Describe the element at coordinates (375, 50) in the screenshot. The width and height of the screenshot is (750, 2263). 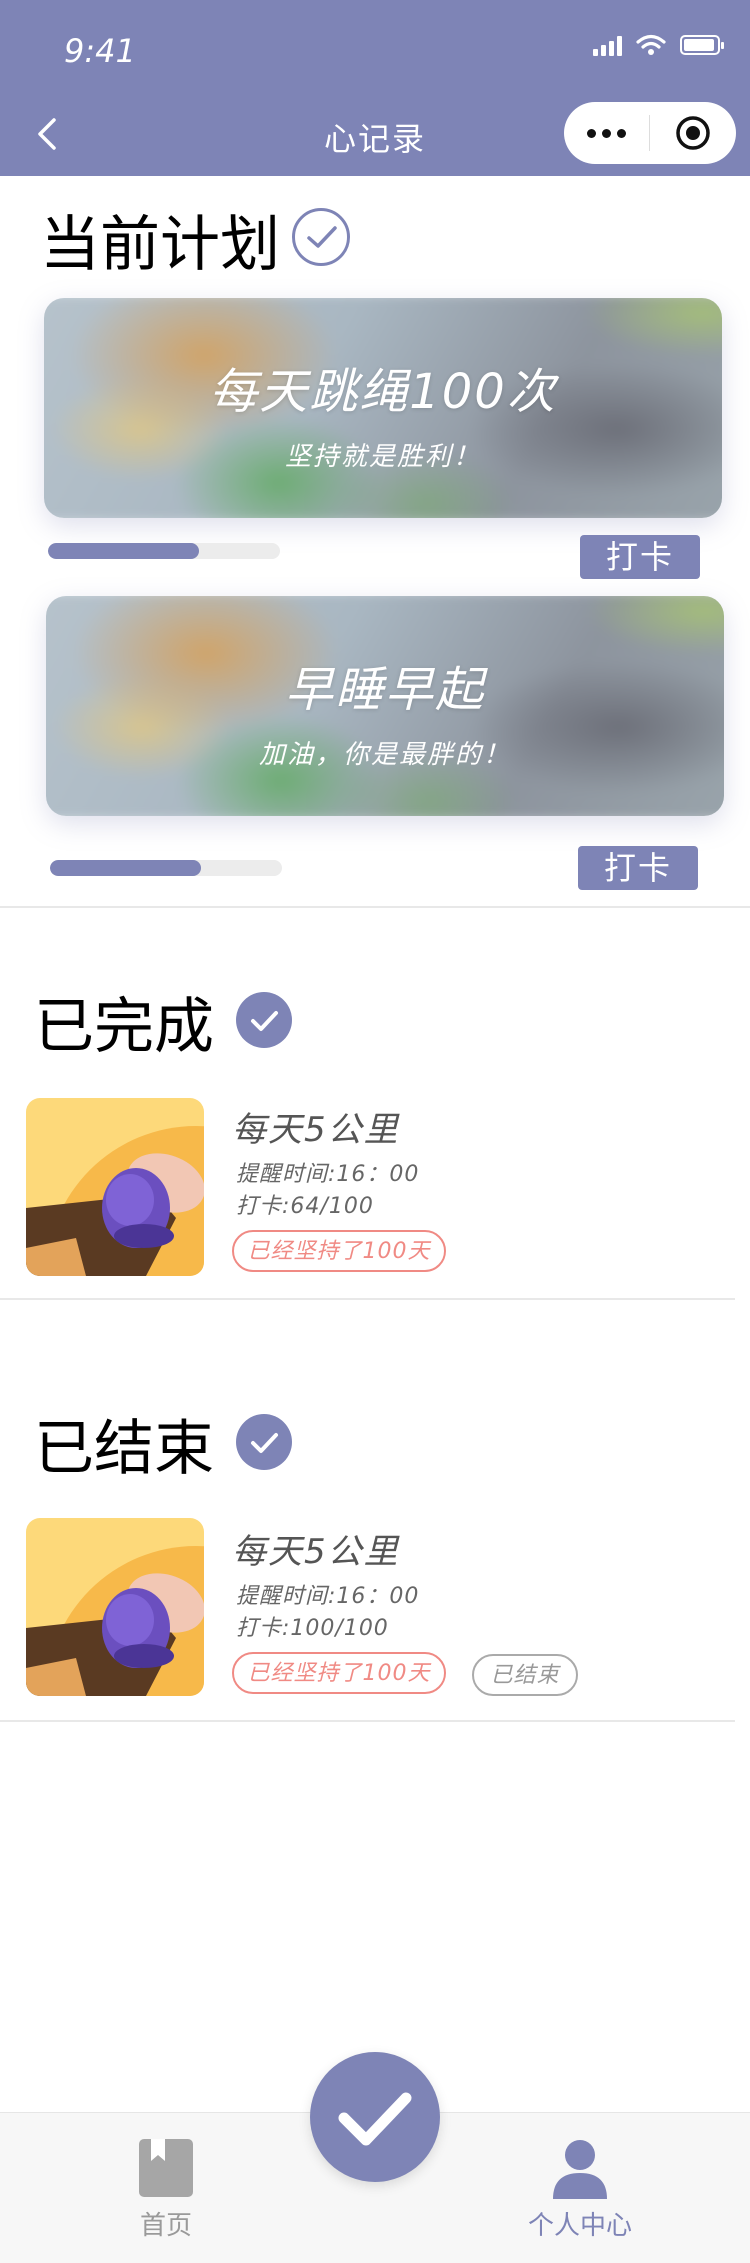
I see `status-bar: 9:41` at that location.